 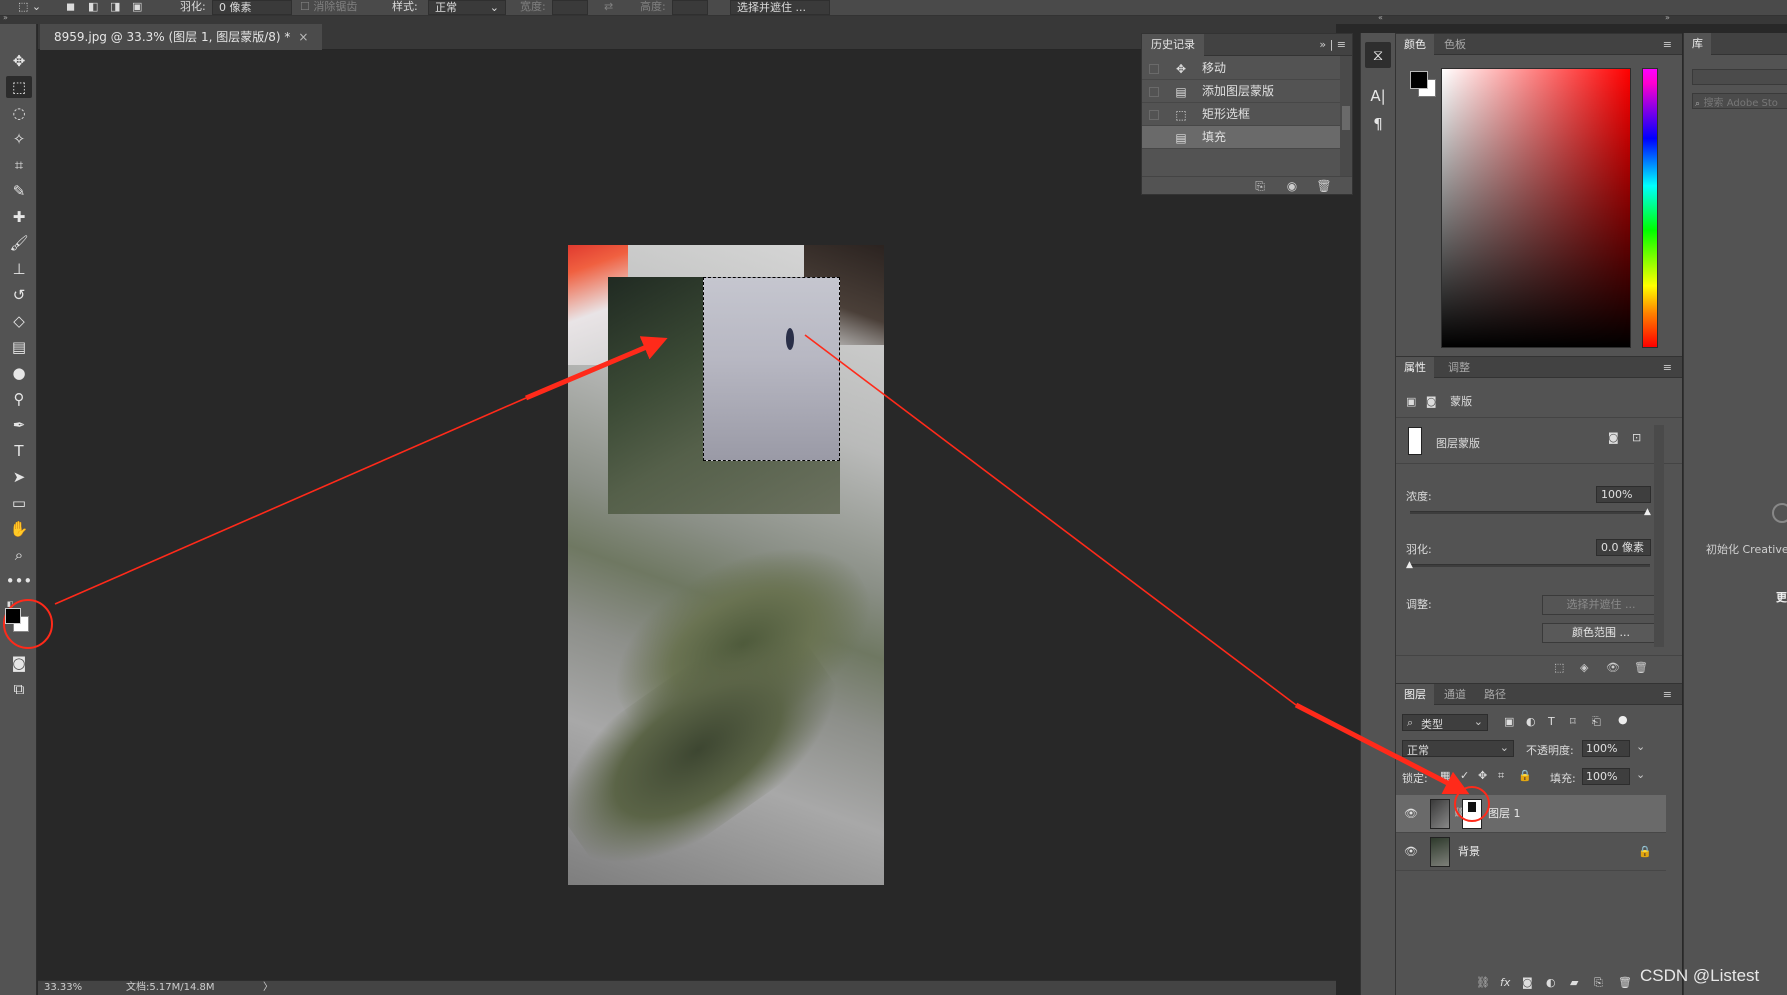 I want to click on lock-all-icon: 🔒, so click(x=1525, y=775).